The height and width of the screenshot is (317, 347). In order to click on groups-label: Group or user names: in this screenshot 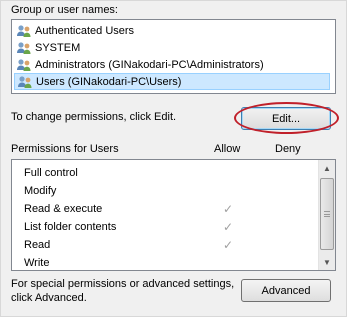, I will do `click(64, 10)`.